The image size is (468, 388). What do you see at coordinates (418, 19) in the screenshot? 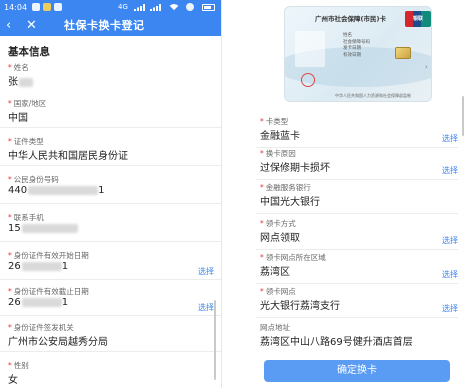
I see `unionpay-logo-icon: 银联` at bounding box center [418, 19].